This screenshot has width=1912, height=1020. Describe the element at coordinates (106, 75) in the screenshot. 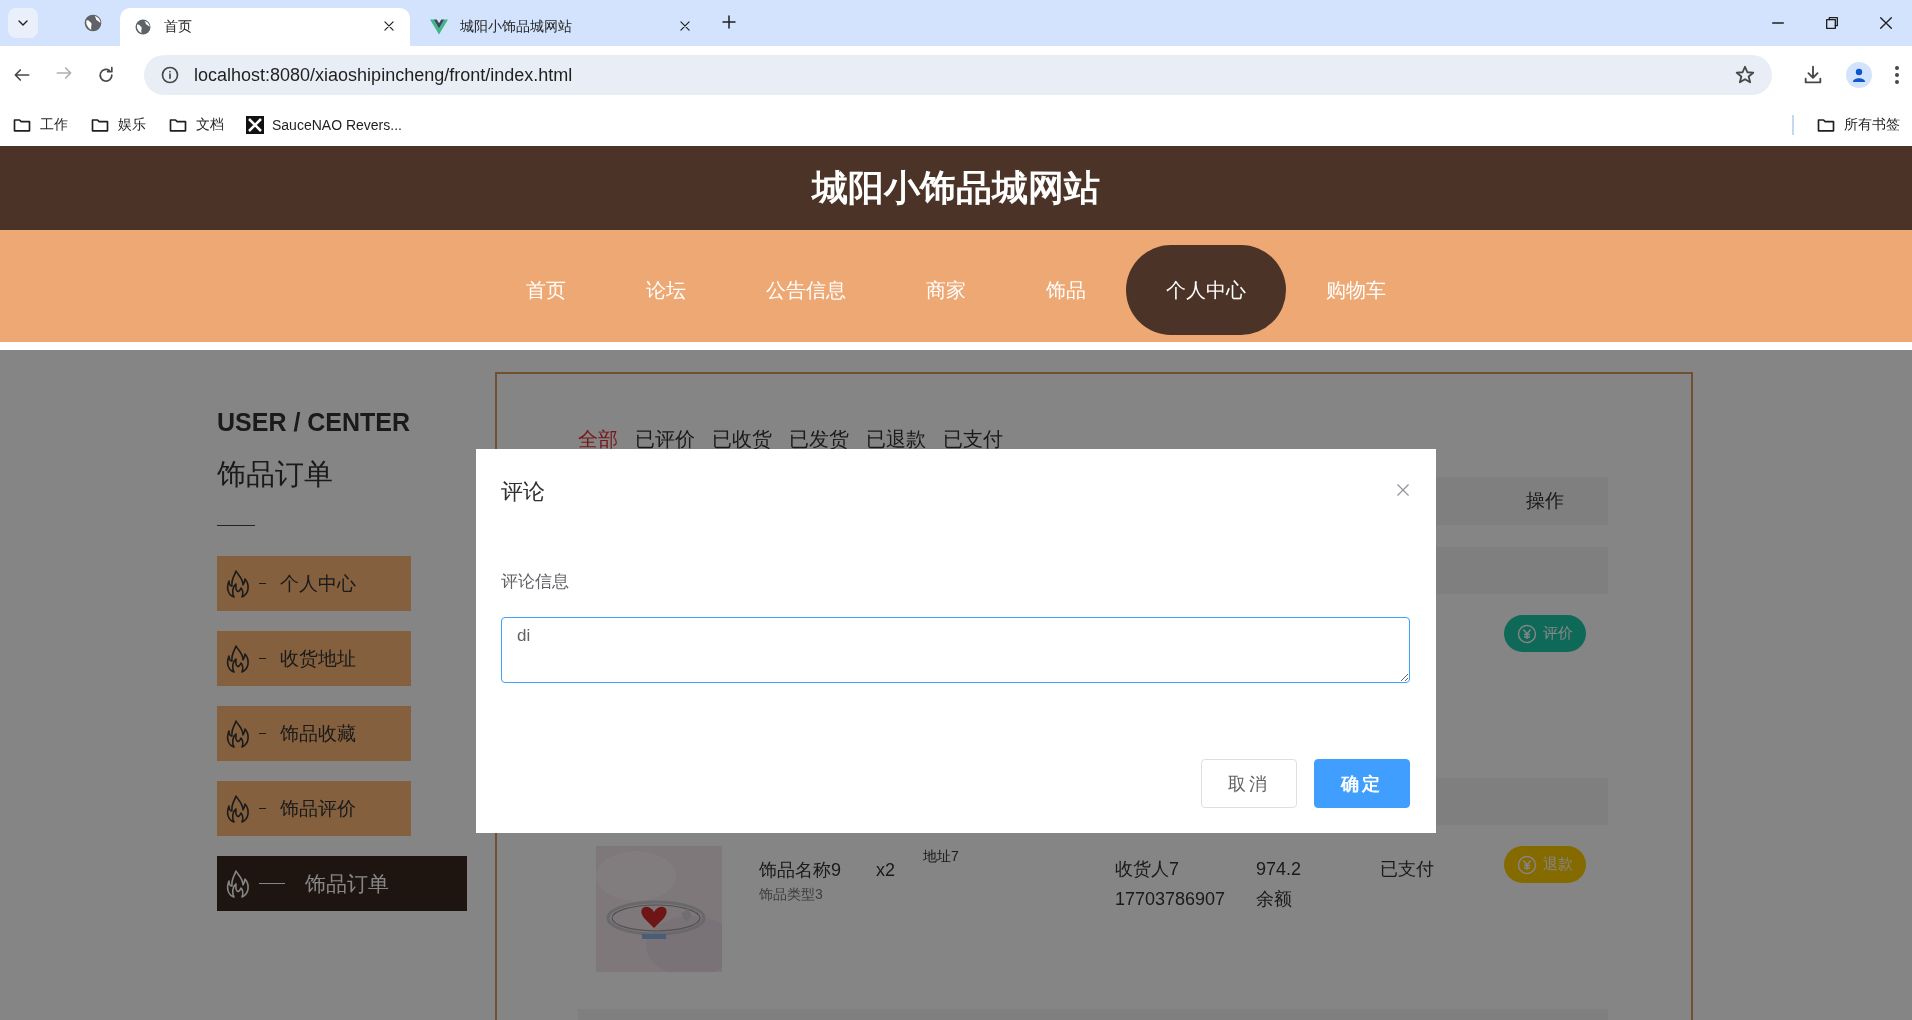

I see `reload-icon` at that location.